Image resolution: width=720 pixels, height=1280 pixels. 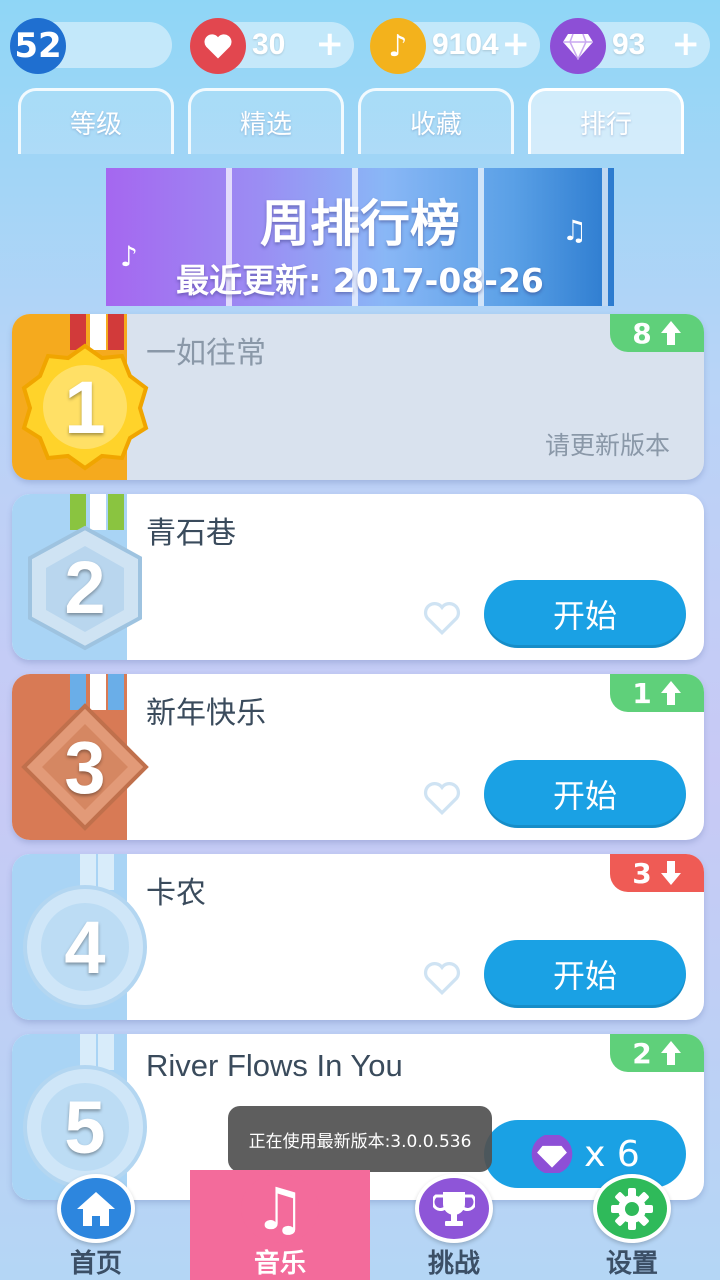 I want to click on music-note-icon: ♫, so click(x=280, y=1208).